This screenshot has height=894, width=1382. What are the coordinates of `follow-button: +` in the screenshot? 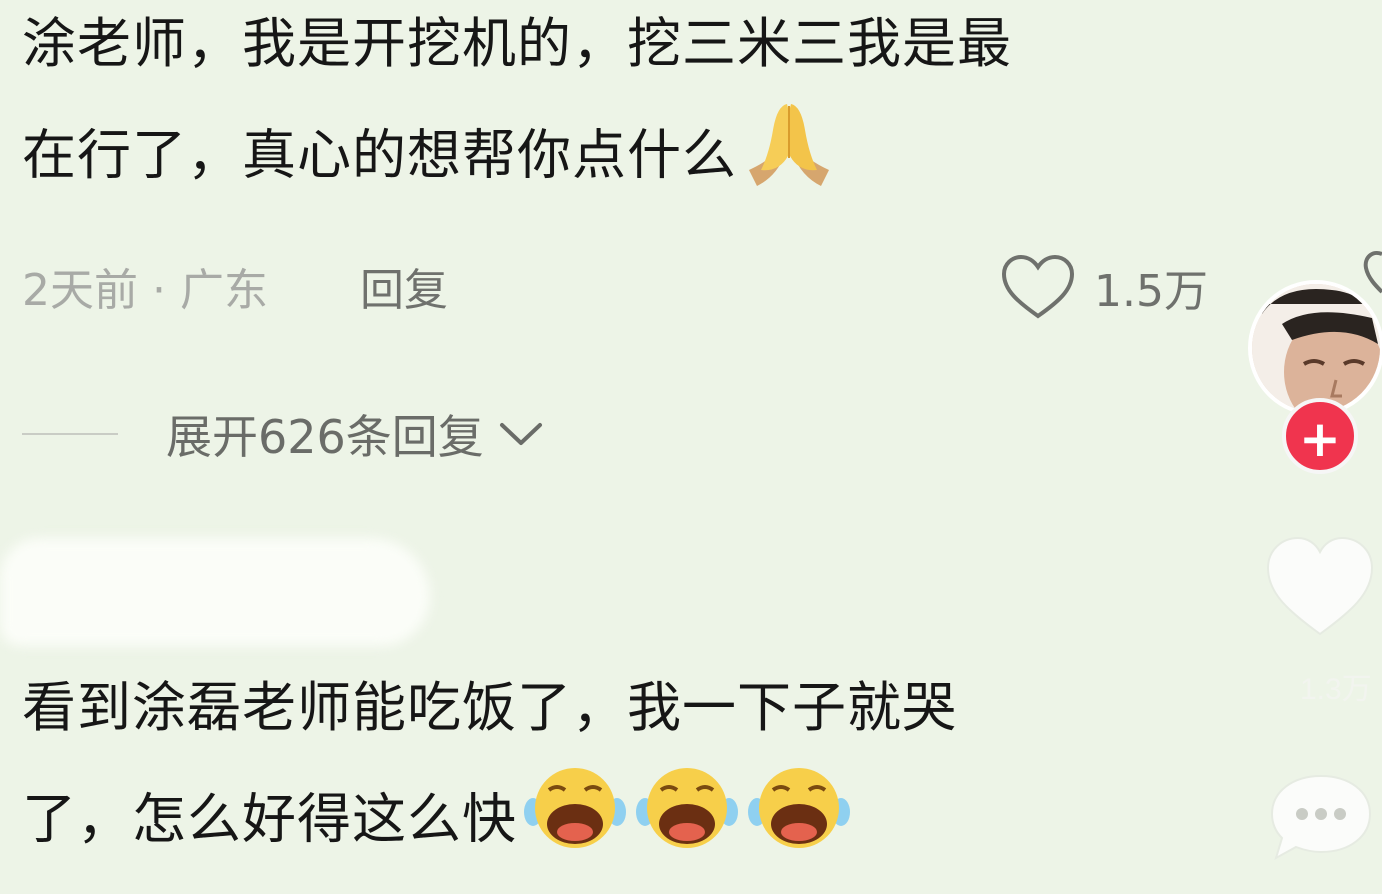 It's located at (1320, 436).